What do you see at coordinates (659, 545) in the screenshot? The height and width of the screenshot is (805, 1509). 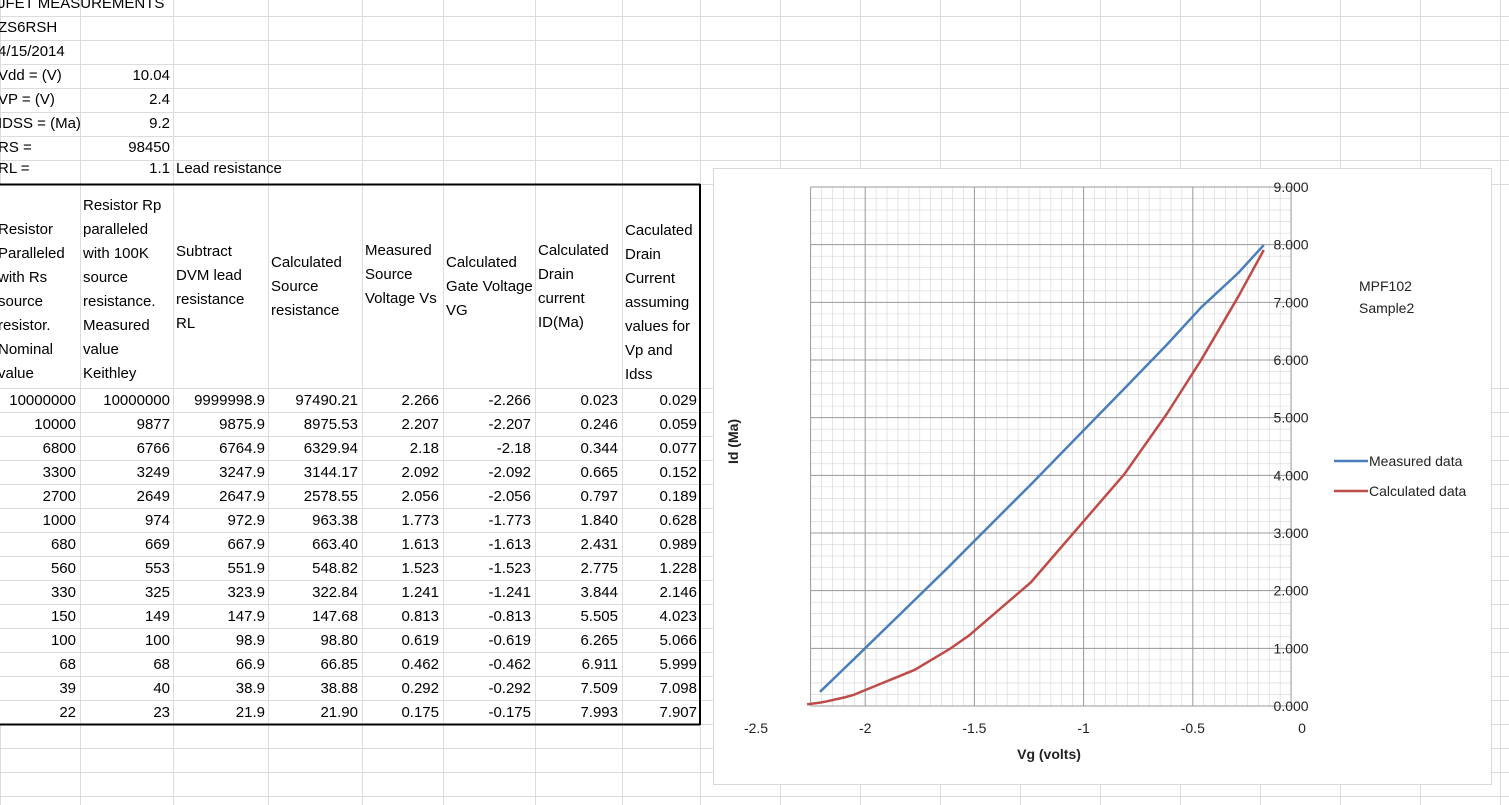 I see `table-cell: 0.989` at bounding box center [659, 545].